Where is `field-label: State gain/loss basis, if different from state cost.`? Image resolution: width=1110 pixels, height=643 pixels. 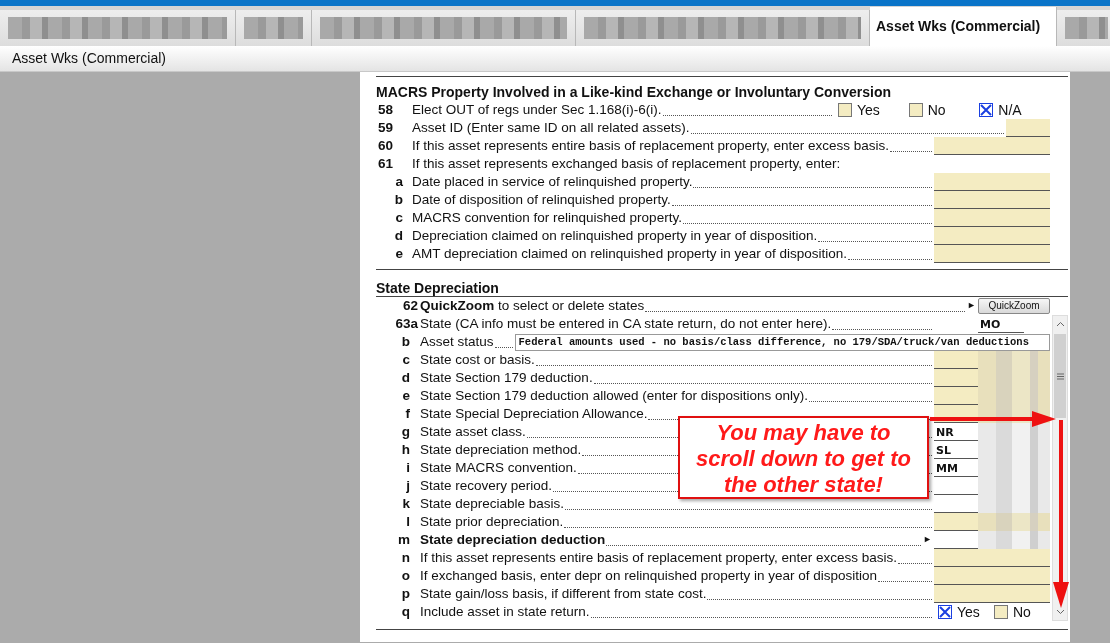
field-label: State gain/loss basis, if different from state cost. is located at coordinates (563, 593).